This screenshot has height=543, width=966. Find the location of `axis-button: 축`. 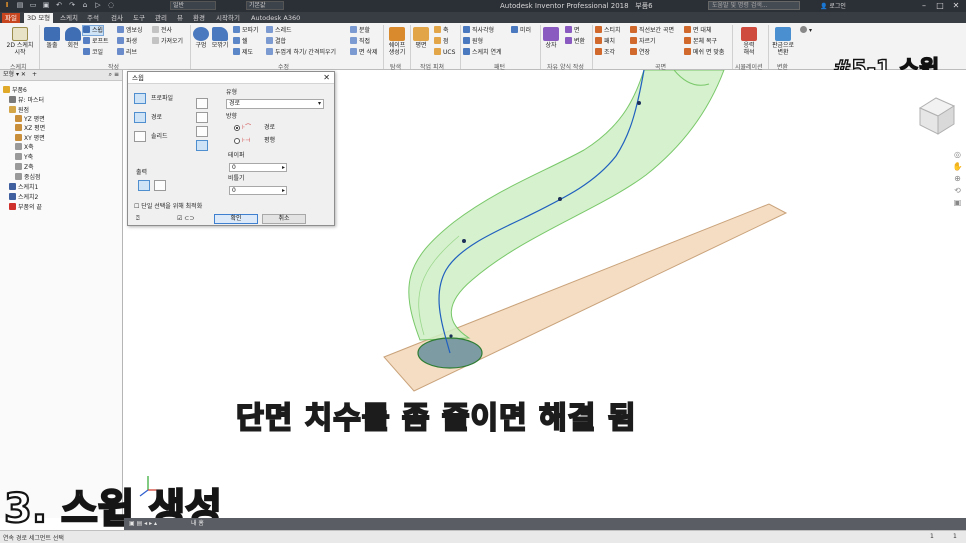

axis-button: 축 is located at coordinates (441, 30).